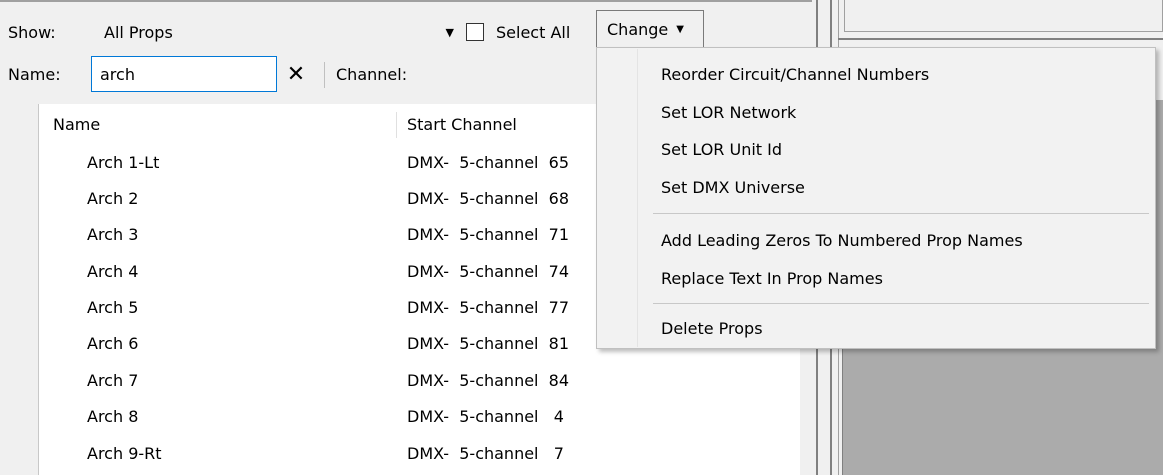  Describe the element at coordinates (533, 32) in the screenshot. I see `select-all-label: Select All` at that location.